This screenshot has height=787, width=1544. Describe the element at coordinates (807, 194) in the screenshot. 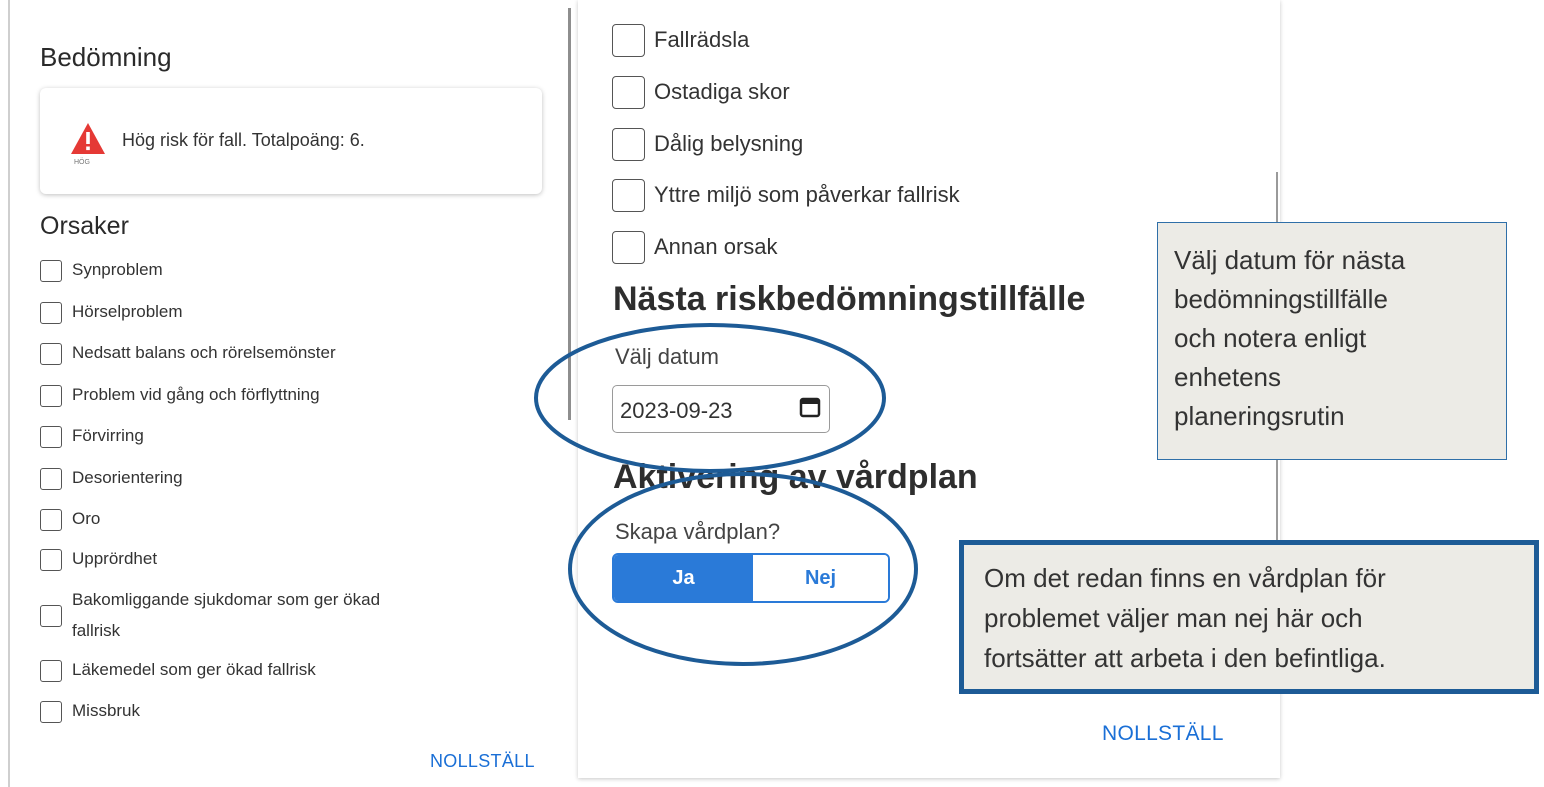

I see `checkbox-label: Yttre miljö som påverkar fallrisk` at that location.